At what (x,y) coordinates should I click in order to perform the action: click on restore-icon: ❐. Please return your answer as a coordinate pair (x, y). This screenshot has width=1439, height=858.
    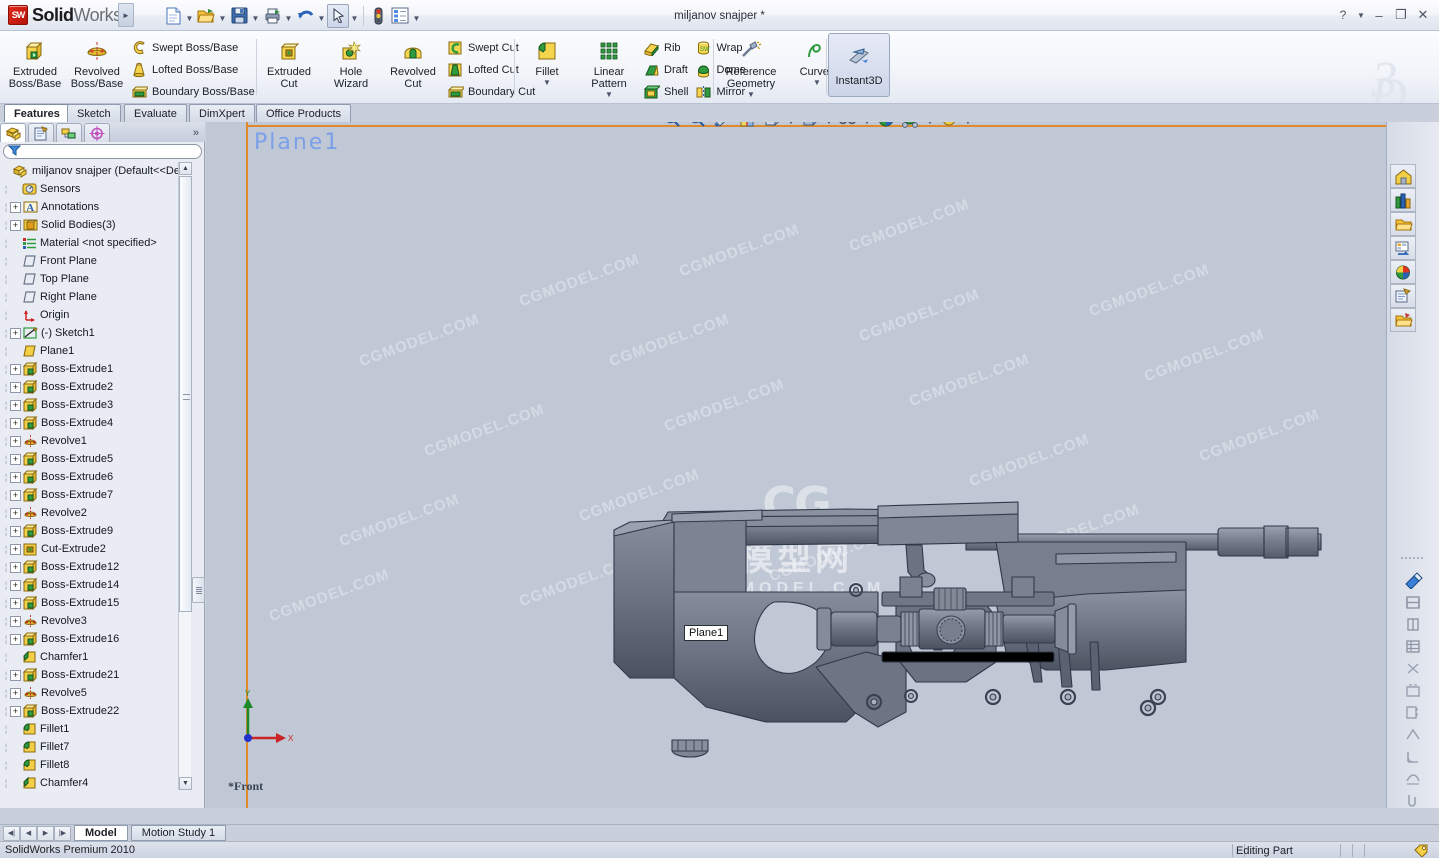
    Looking at the image, I should click on (1401, 15).